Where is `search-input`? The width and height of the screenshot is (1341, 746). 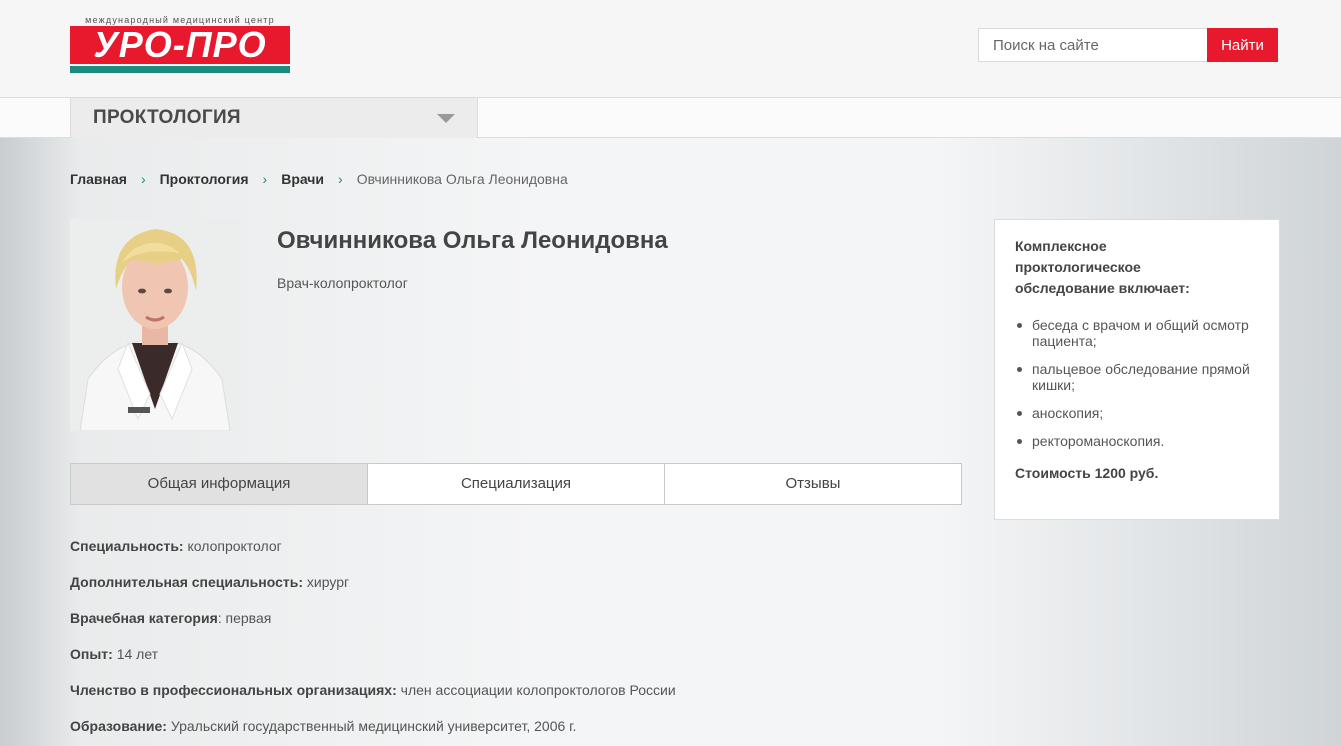
search-input is located at coordinates (1093, 45).